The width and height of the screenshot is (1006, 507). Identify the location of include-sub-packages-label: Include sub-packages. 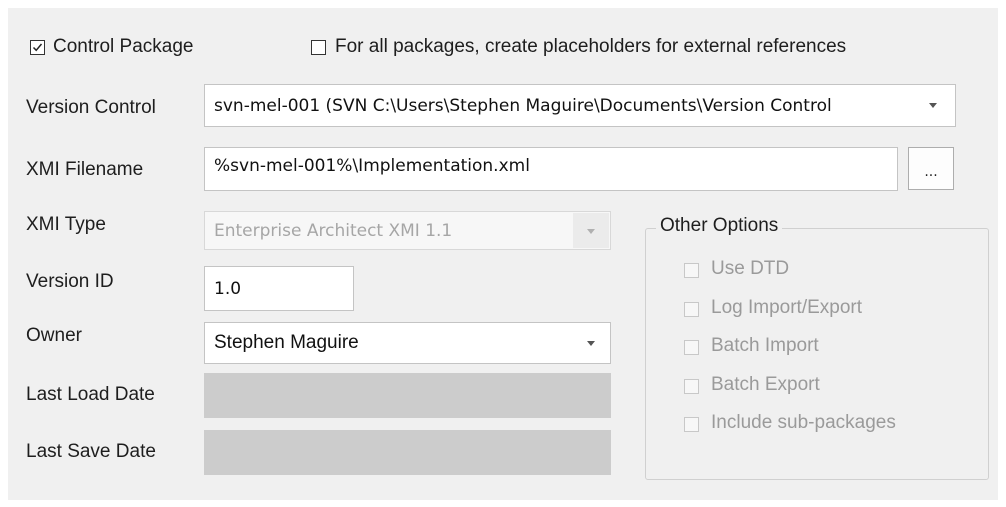
(803, 422).